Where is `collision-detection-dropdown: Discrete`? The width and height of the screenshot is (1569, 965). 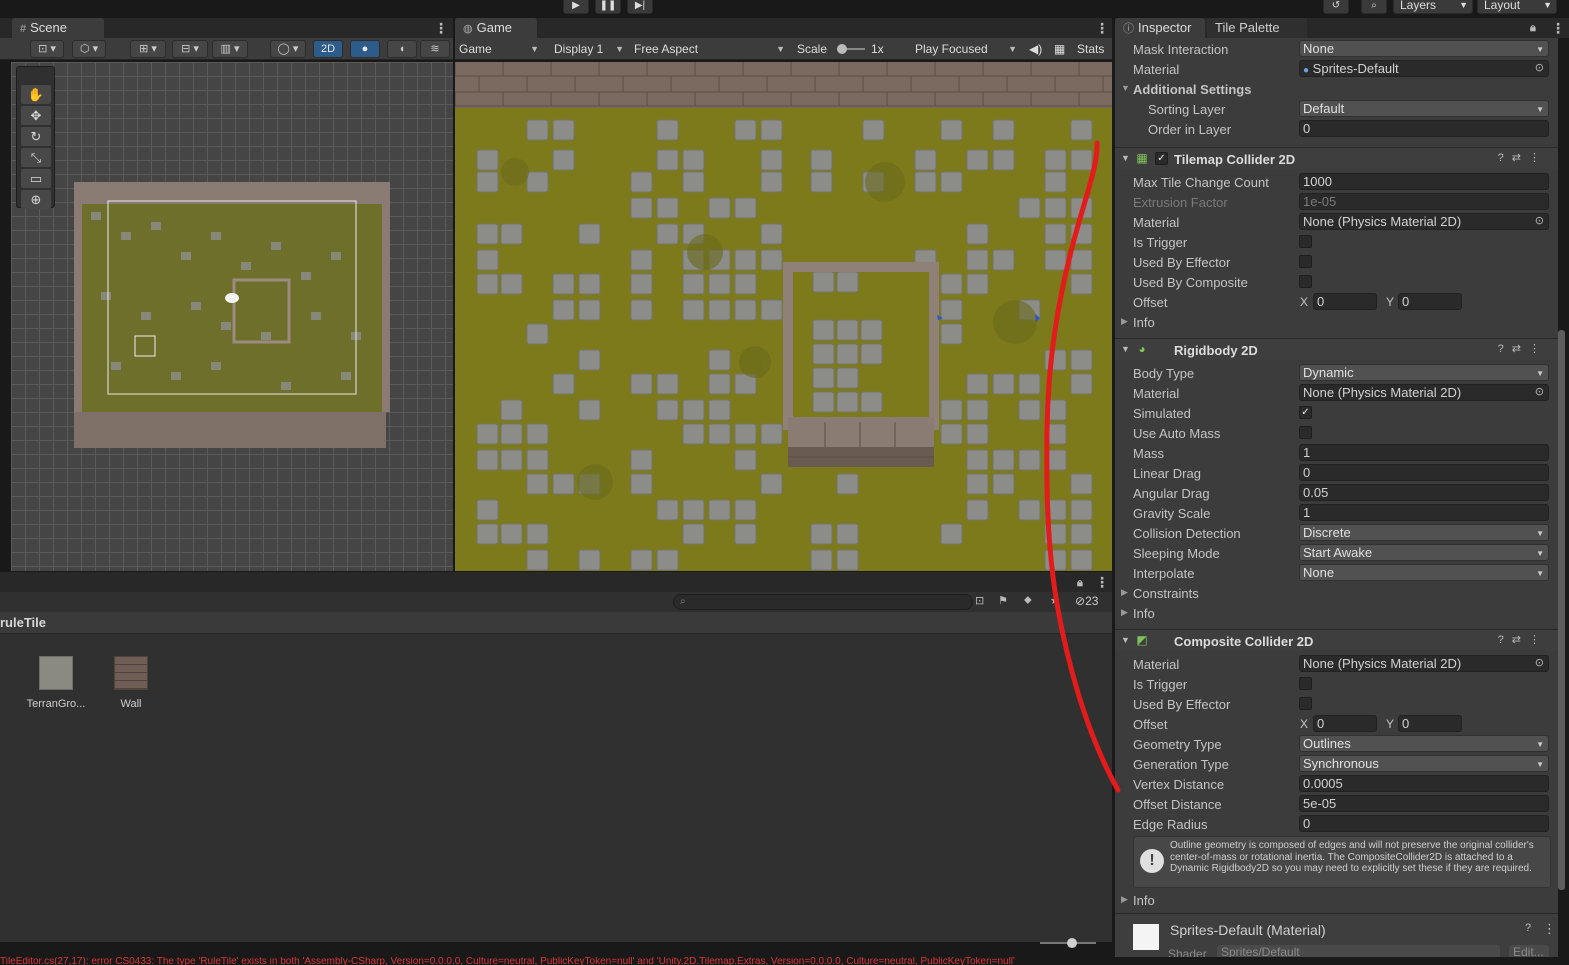 collision-detection-dropdown: Discrete is located at coordinates (1424, 532).